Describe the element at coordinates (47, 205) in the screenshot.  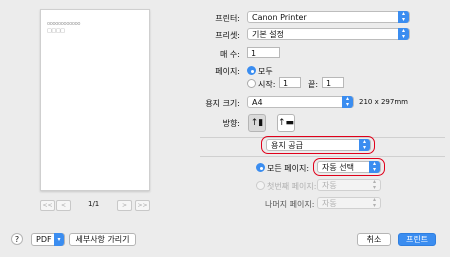
I see `first-page-button: <<` at that location.